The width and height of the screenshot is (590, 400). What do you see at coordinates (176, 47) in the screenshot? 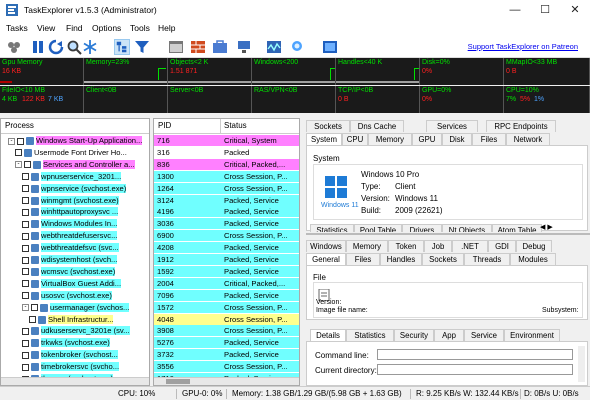
I see `window-icon` at bounding box center [176, 47].